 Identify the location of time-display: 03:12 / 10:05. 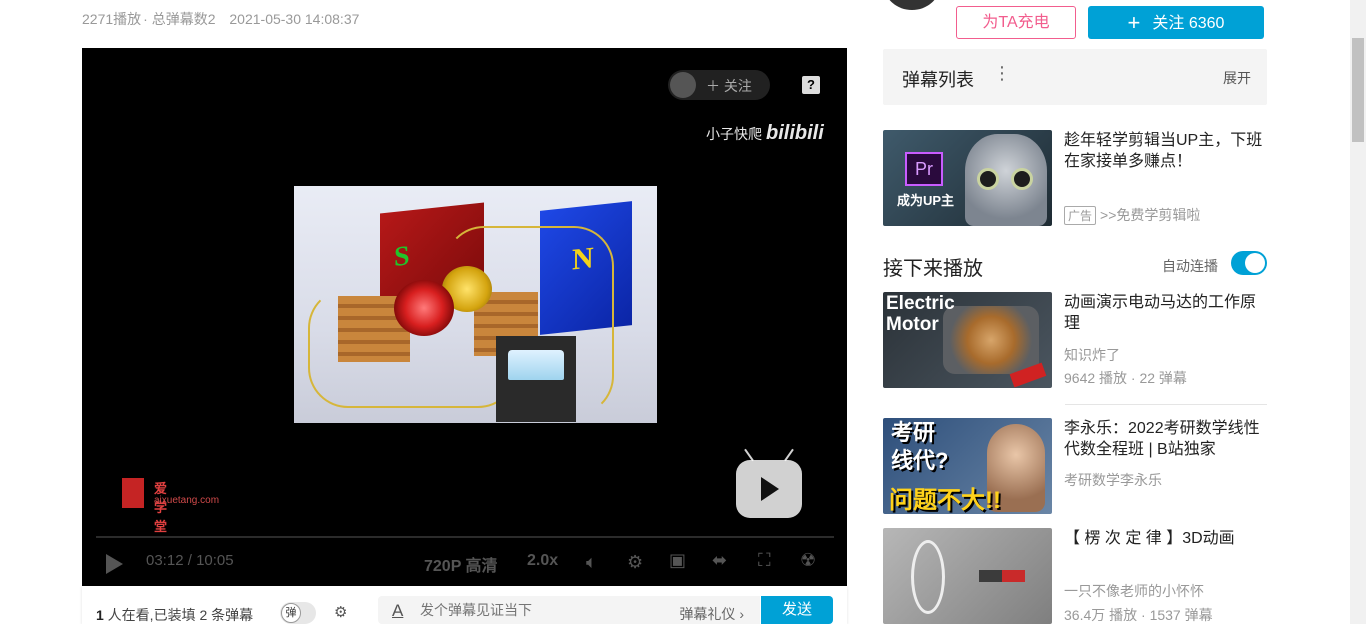
(190, 560).